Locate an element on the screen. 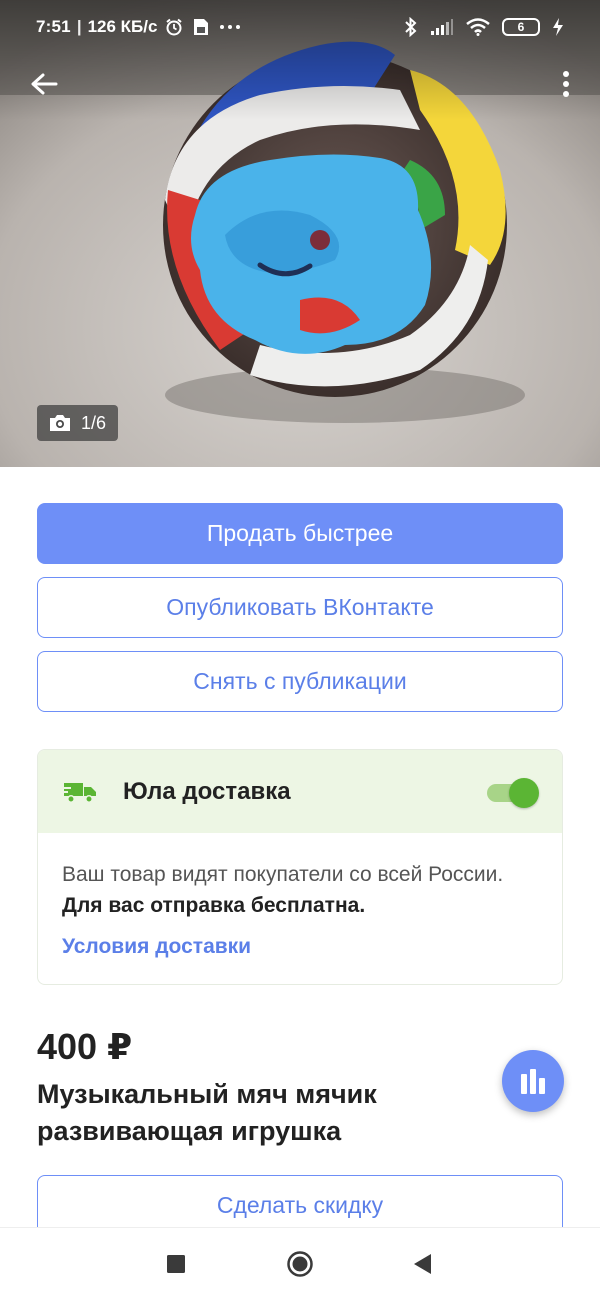  alarm-icon is located at coordinates (174, 27).